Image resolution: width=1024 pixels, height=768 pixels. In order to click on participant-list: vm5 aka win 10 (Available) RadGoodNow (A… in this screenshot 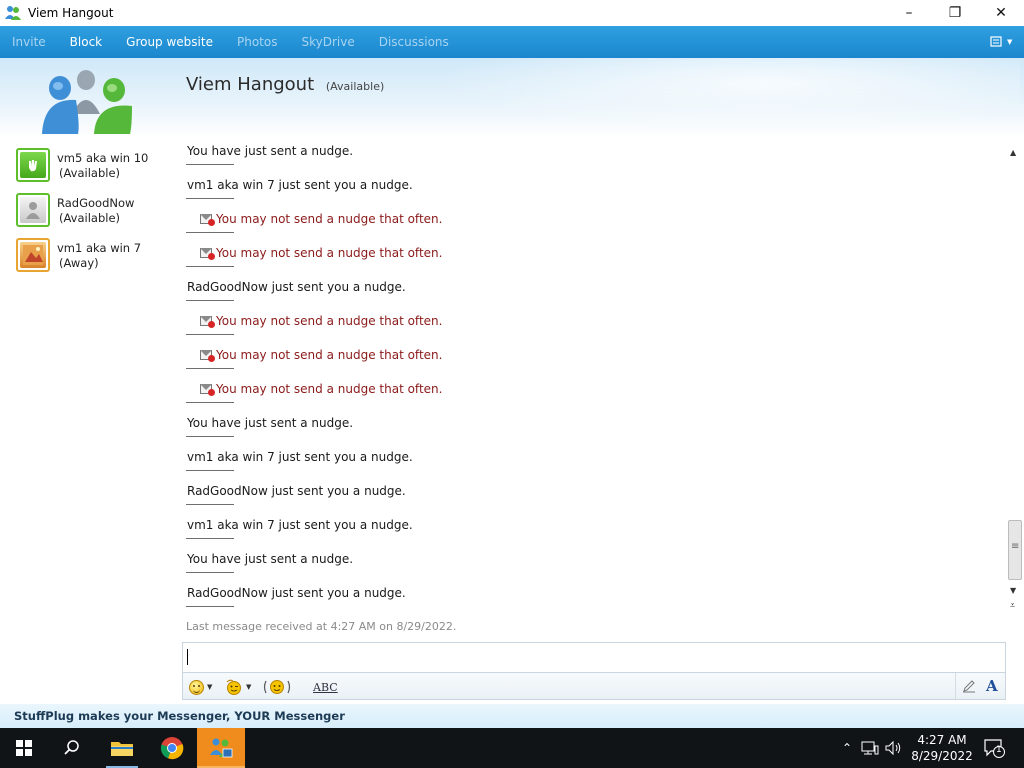, I will do `click(96, 215)`.